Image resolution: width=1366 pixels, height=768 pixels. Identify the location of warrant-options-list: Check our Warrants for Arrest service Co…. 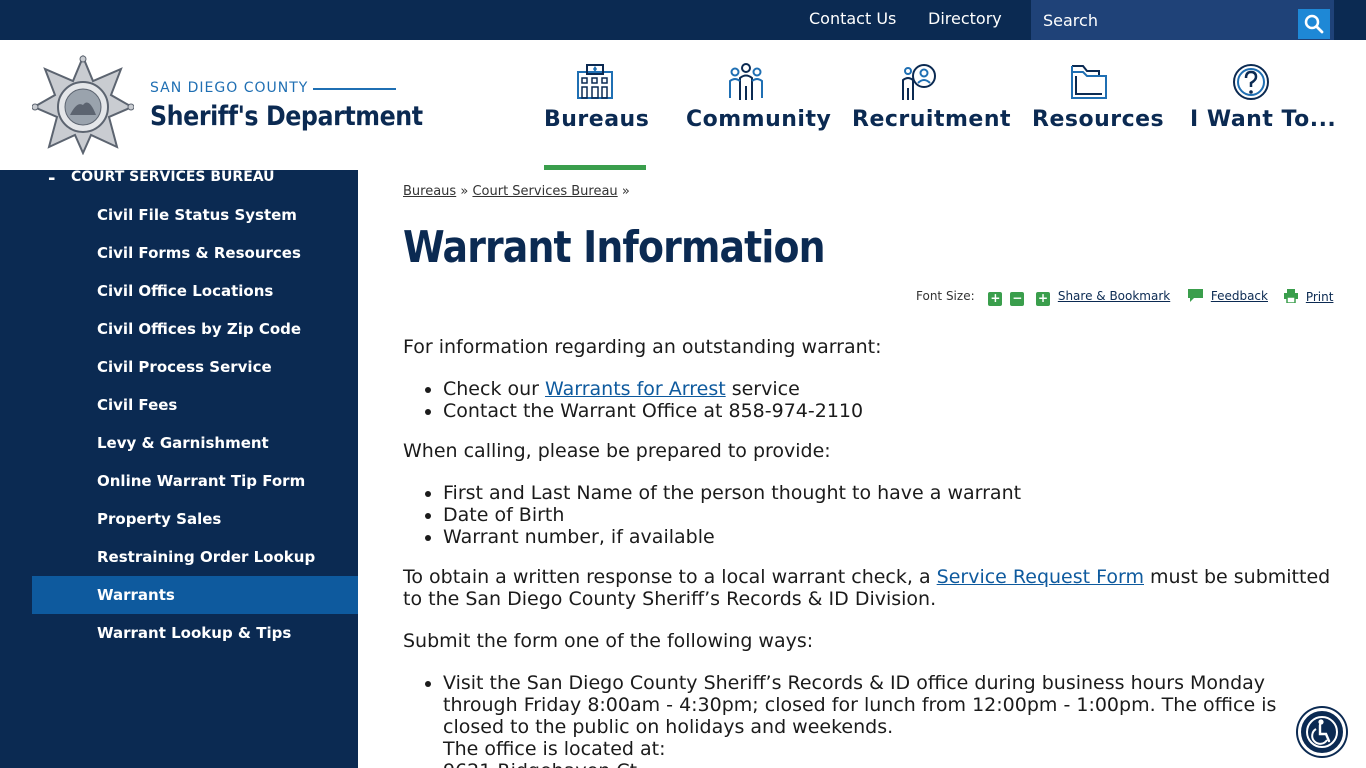
(633, 400).